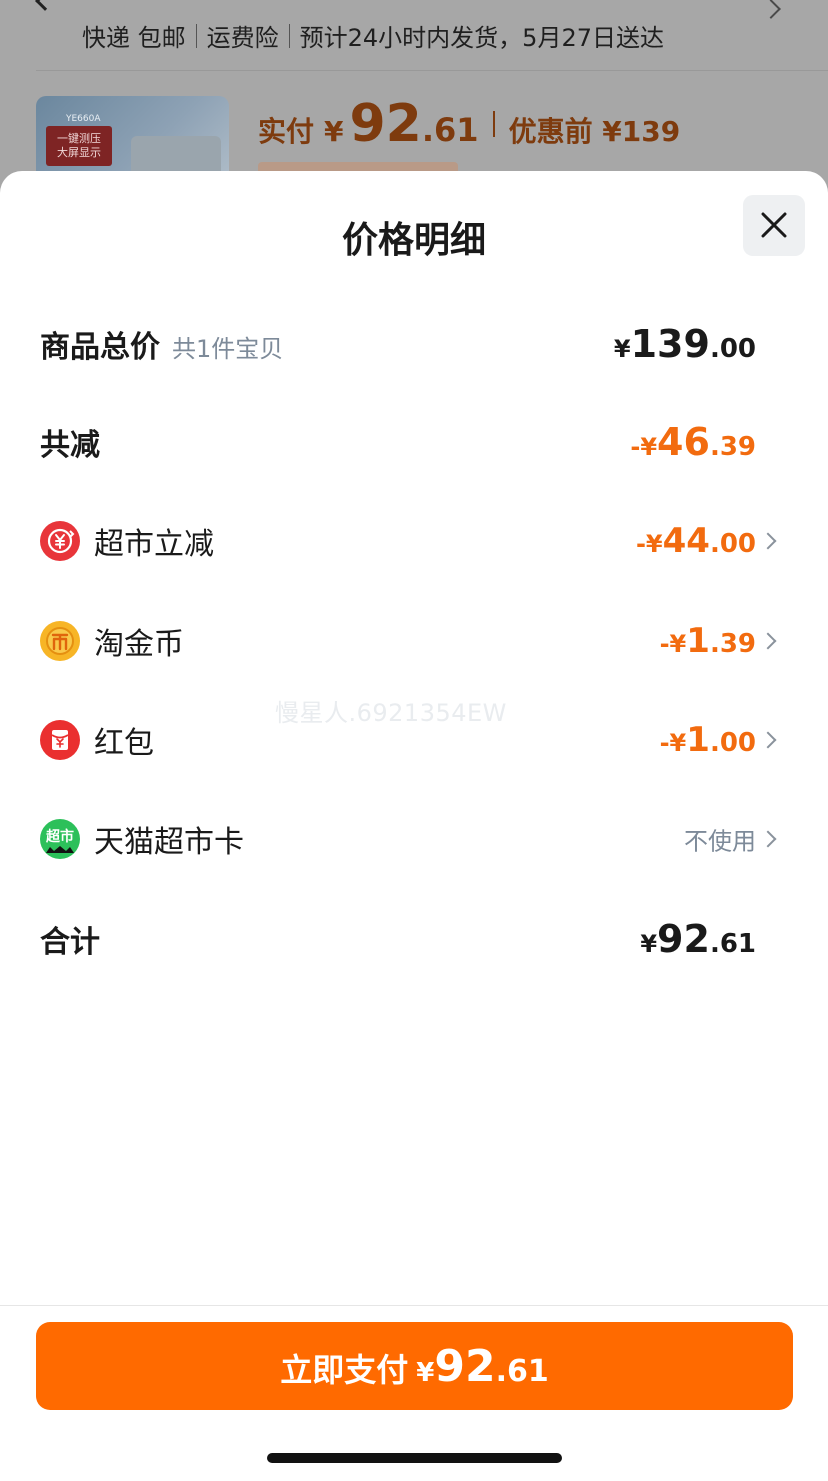 The width and height of the screenshot is (828, 1481). What do you see at coordinates (686, 541) in the screenshot?
I see `amount-integer: 44` at bounding box center [686, 541].